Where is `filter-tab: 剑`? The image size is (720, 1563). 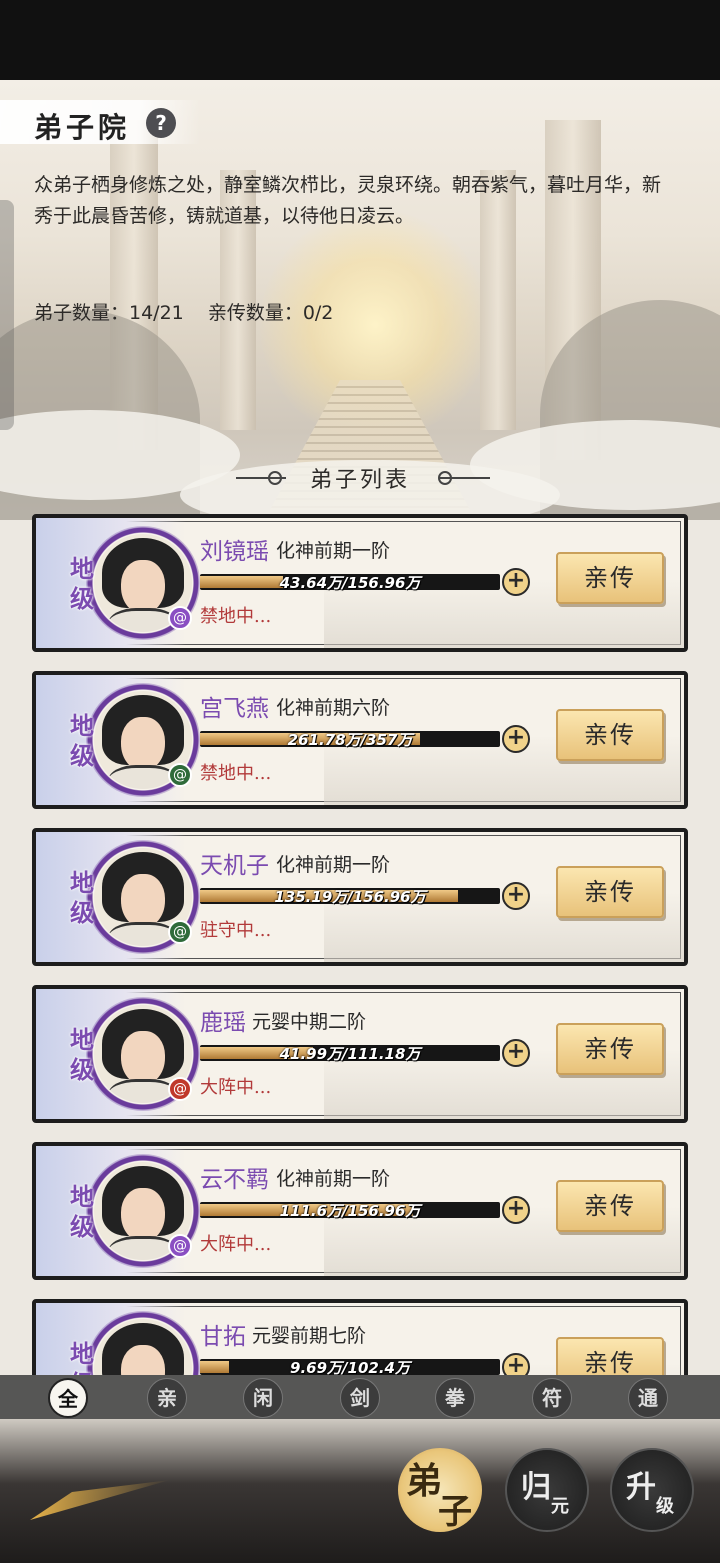
filter-tab: 剑 is located at coordinates (360, 1398).